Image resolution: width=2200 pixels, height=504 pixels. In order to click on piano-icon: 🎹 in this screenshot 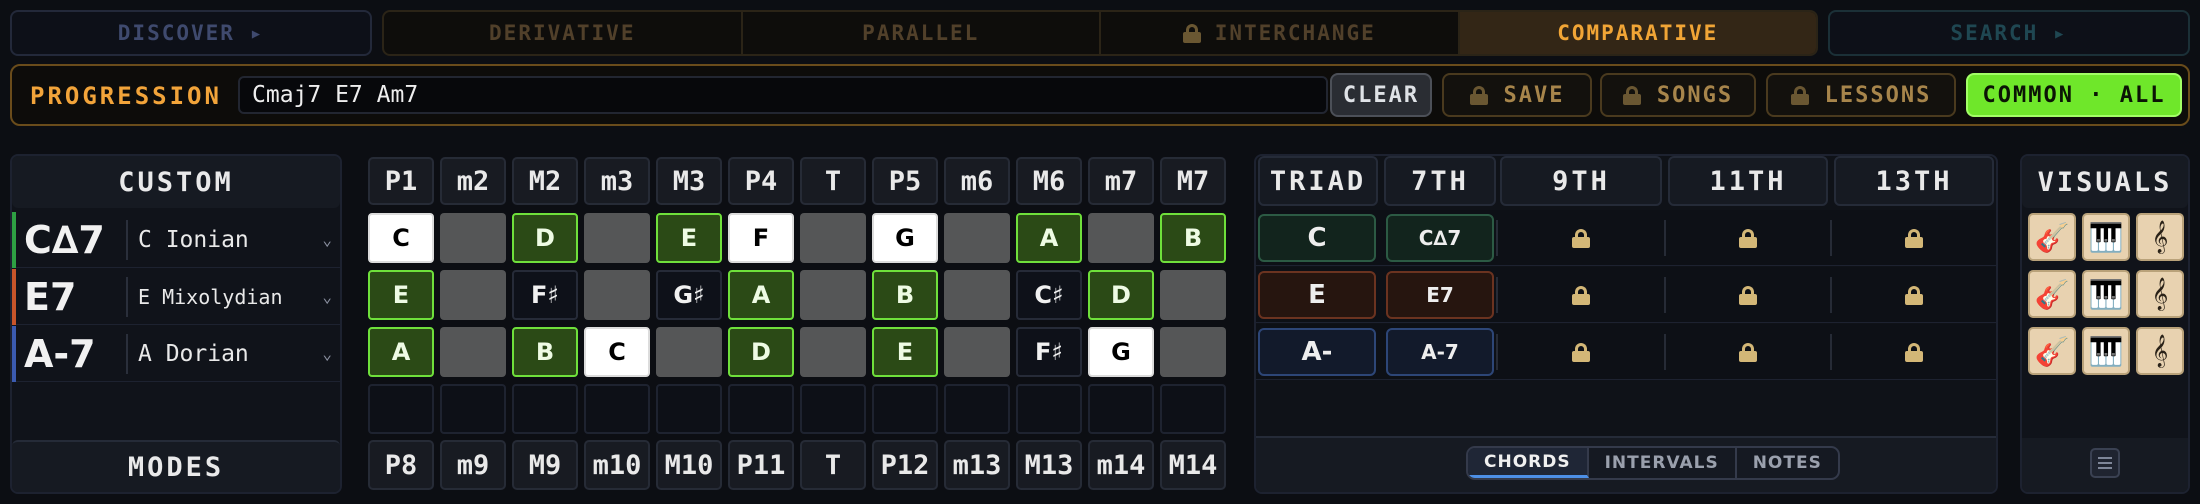, I will do `click(2106, 237)`.